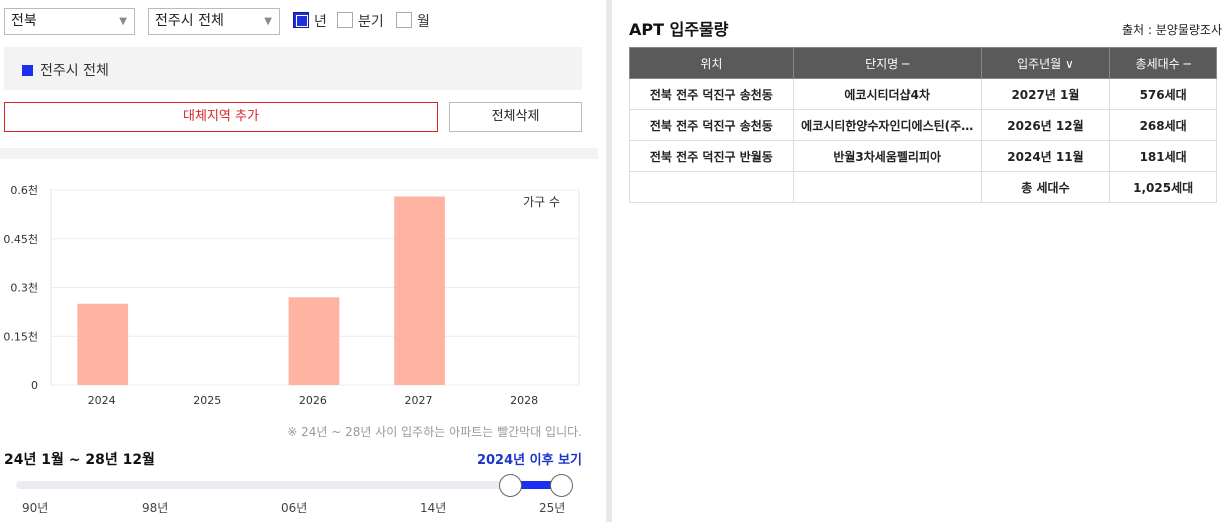  I want to click on table-total-row: 총 세대수 1,025세대, so click(923, 187).